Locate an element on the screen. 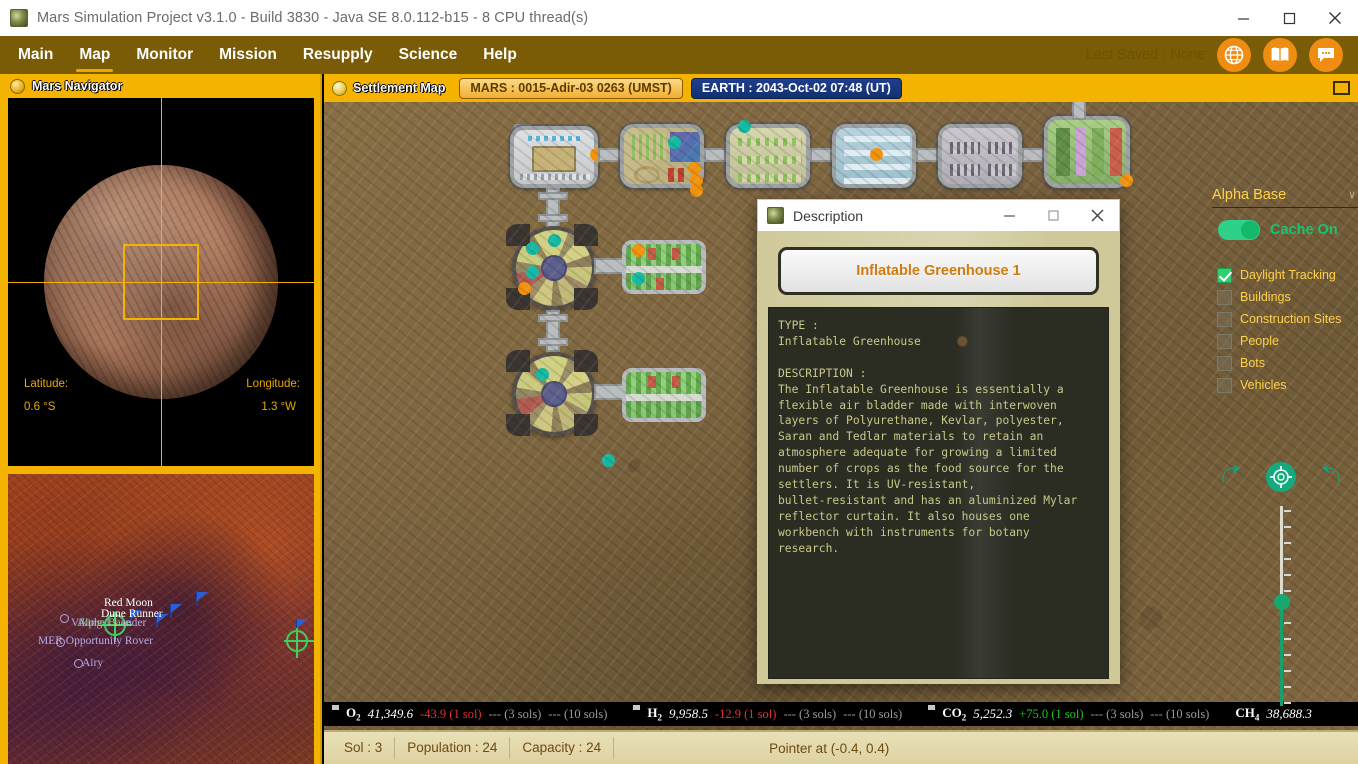  layer-bots: Bots is located at coordinates (1279, 363).